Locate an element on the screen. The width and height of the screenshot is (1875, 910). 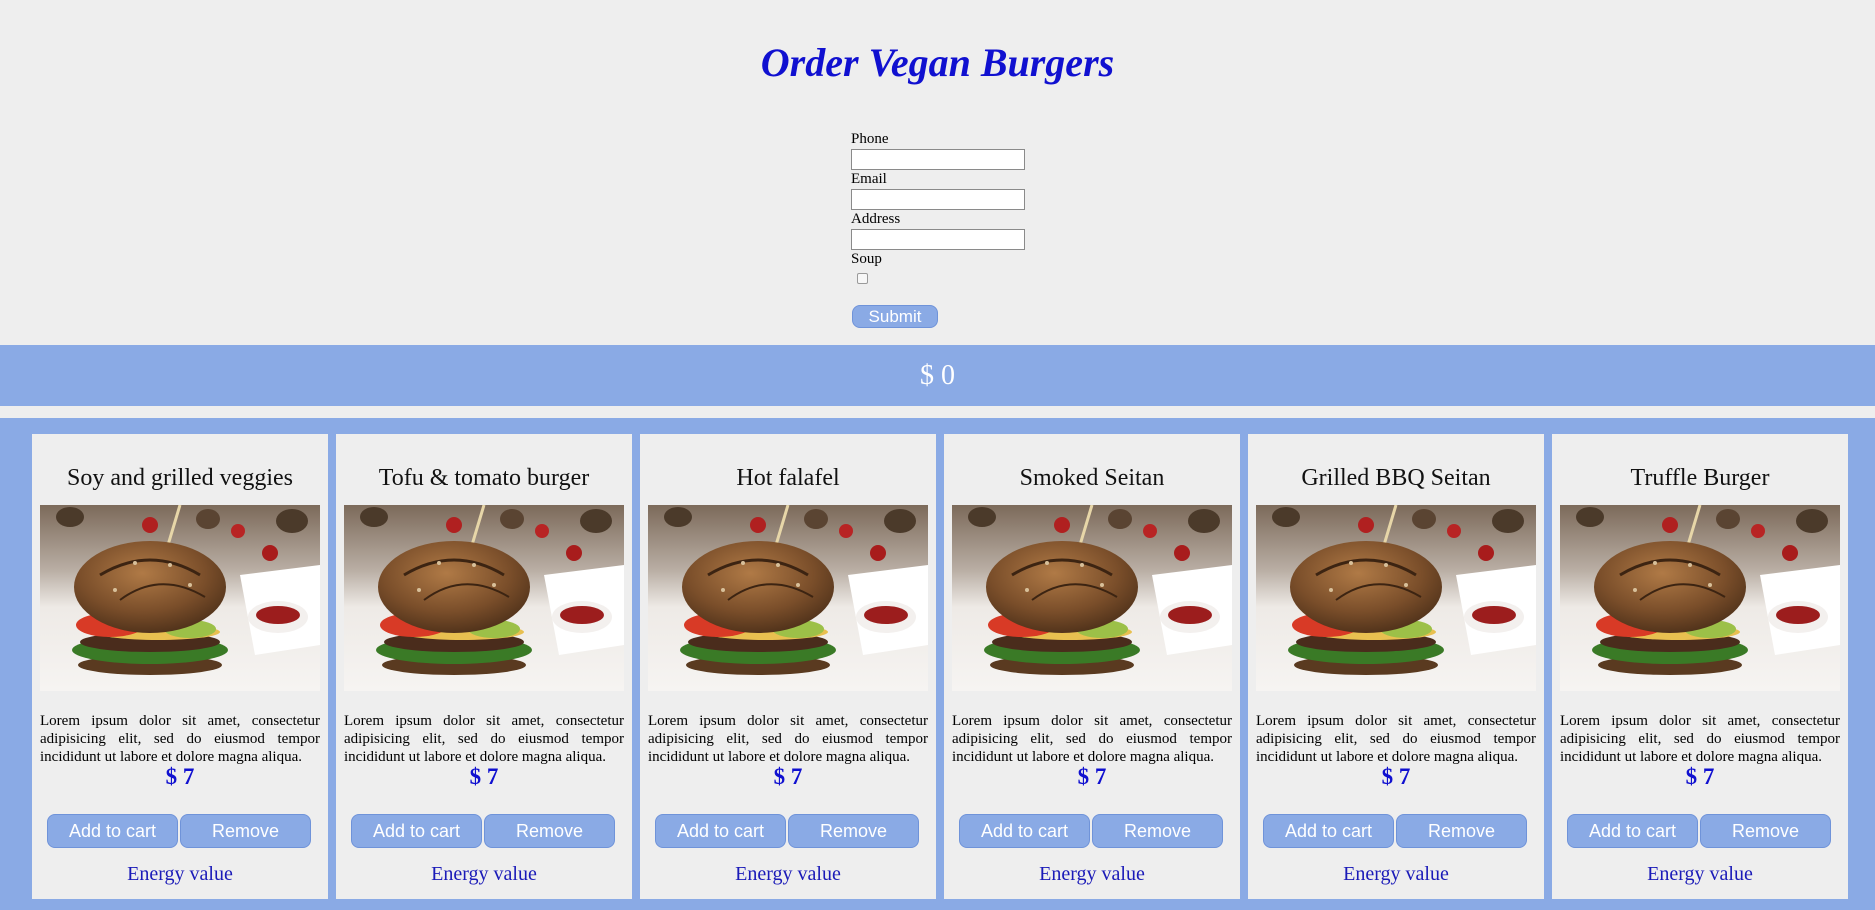
product-name: Soy and grilled veggies is located at coordinates (180, 478).